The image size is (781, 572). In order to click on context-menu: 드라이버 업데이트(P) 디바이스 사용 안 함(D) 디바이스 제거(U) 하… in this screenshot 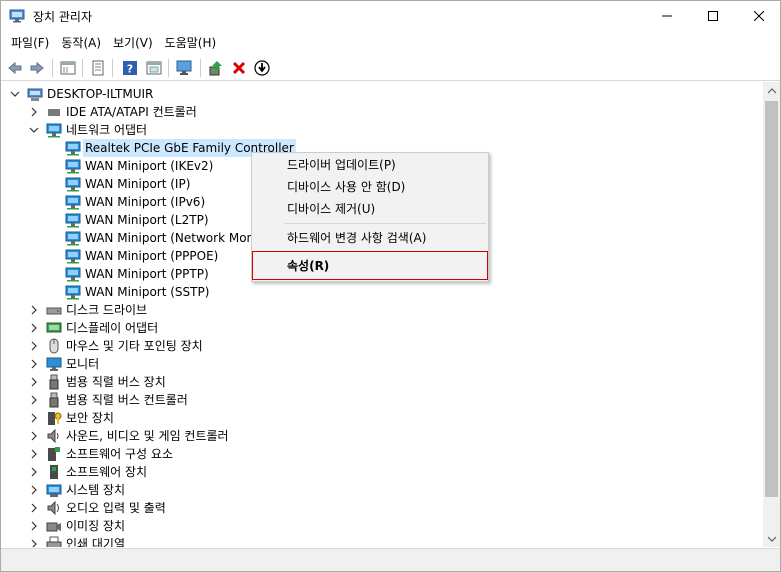, I will do `click(370, 217)`.